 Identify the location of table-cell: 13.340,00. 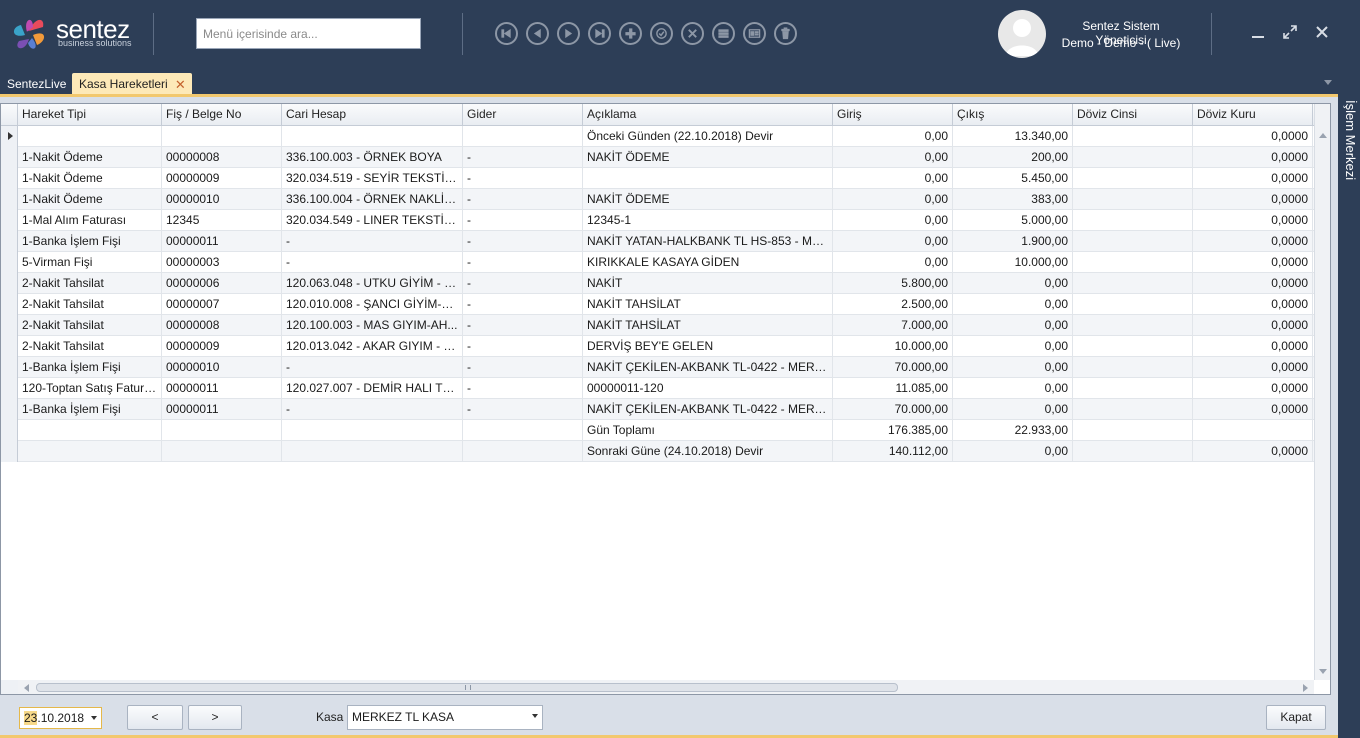
(1013, 136).